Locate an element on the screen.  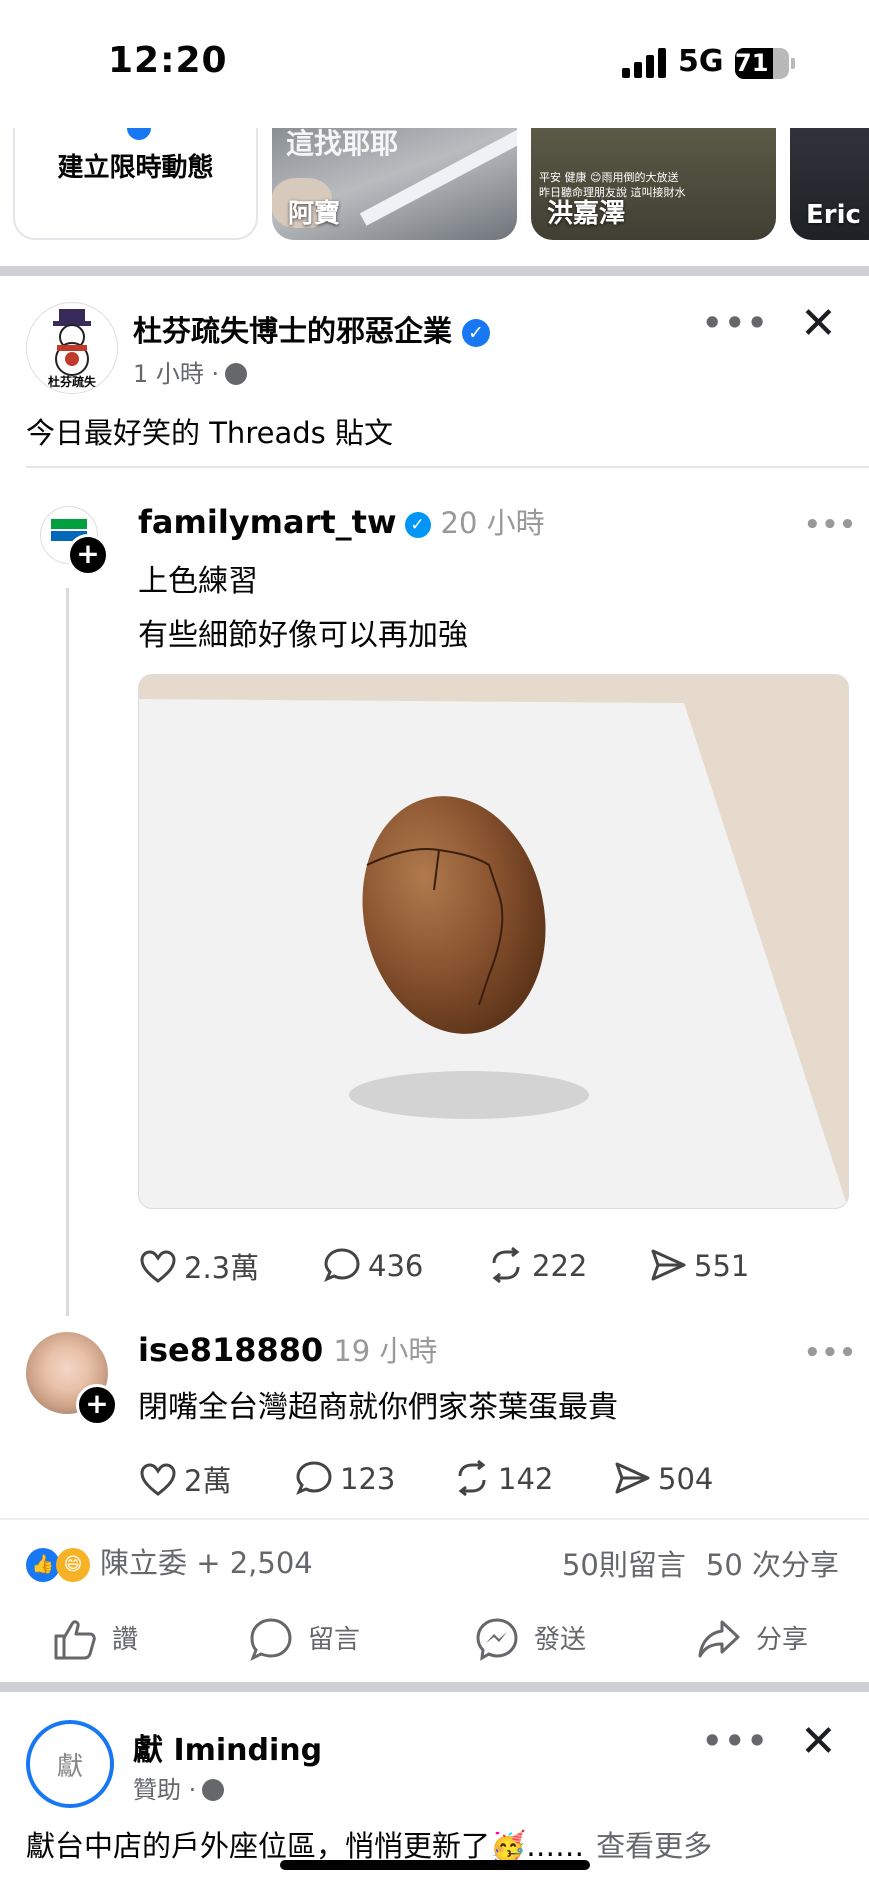
story-overlay-text: 這找耶耶 is located at coordinates (342, 144).